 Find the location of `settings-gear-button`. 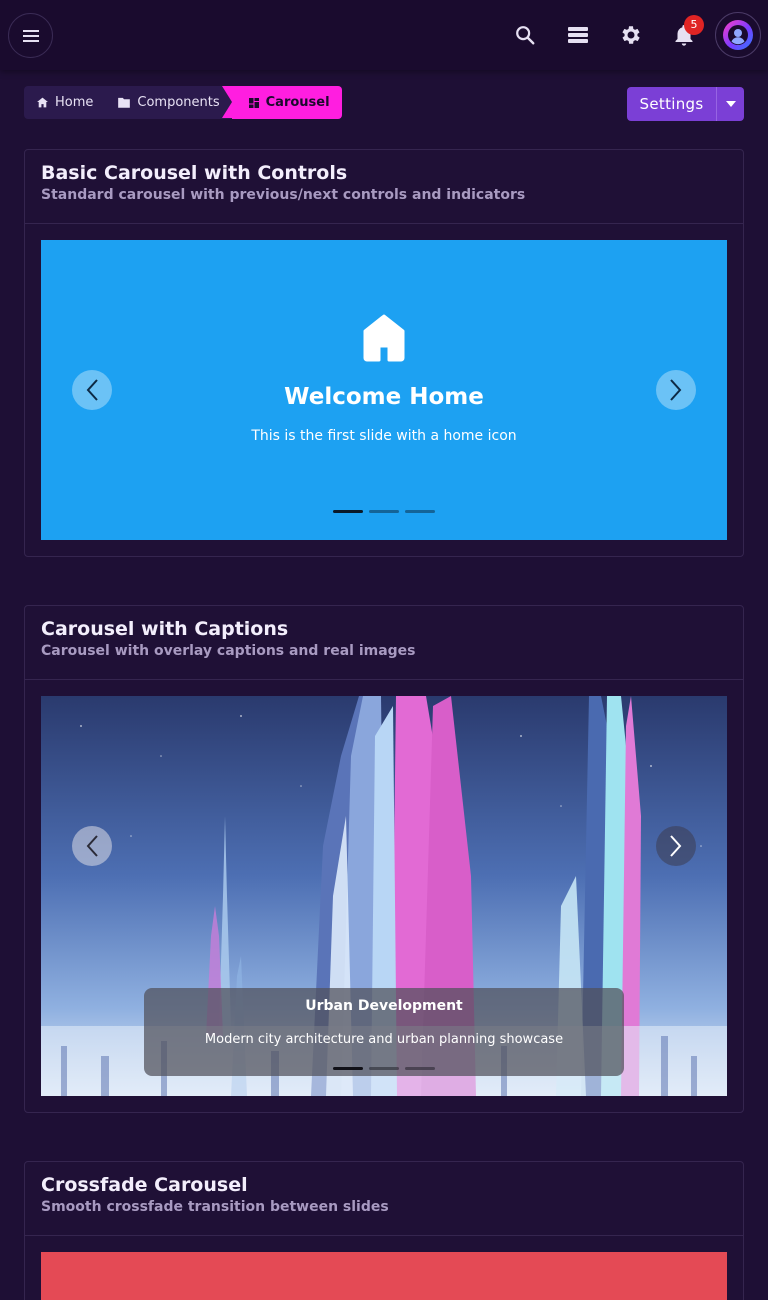

settings-gear-button is located at coordinates (631, 35).